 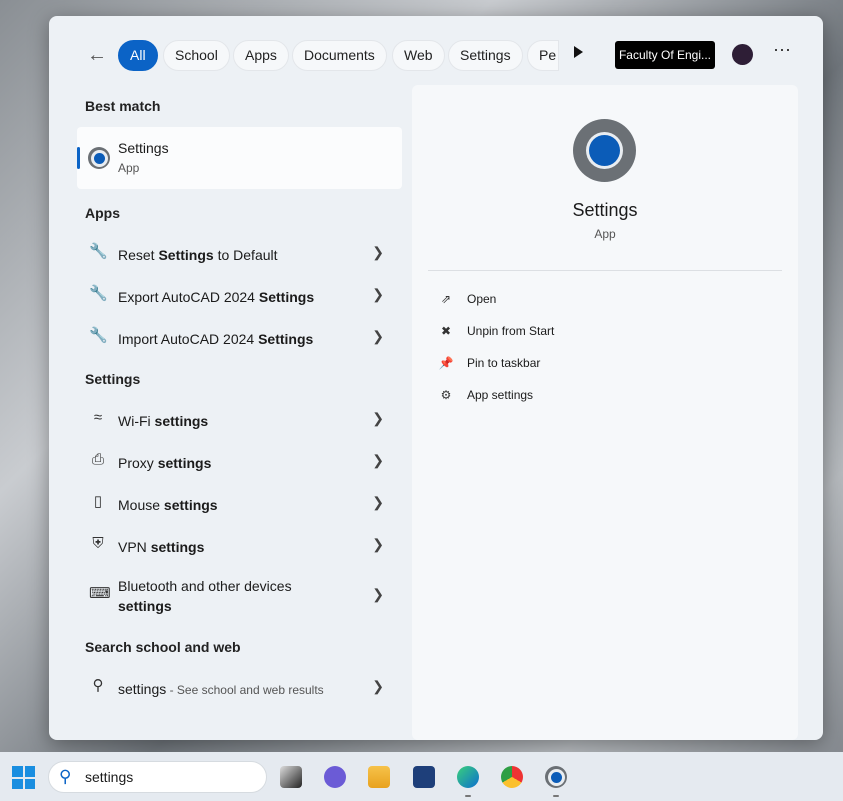 I want to click on back-arrow-icon: ←, so click(x=97, y=55).